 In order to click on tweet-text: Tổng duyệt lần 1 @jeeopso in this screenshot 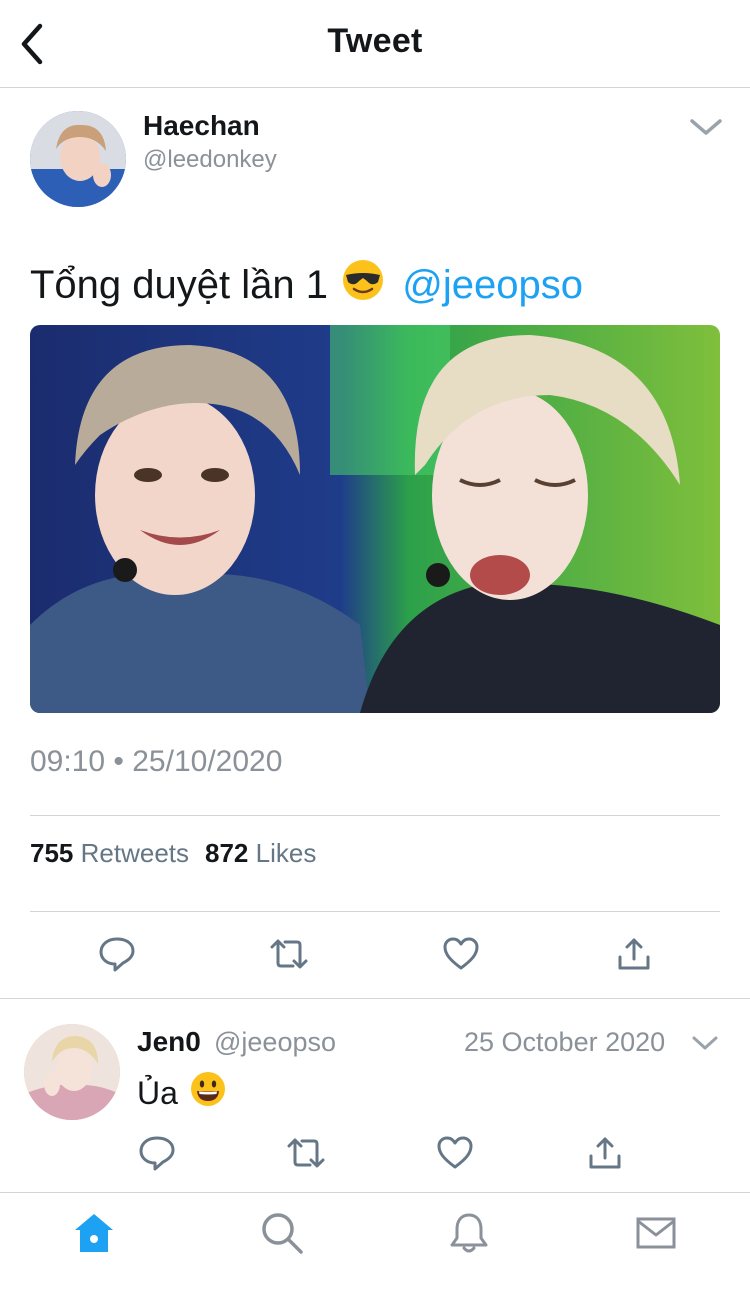, I will do `click(306, 286)`.